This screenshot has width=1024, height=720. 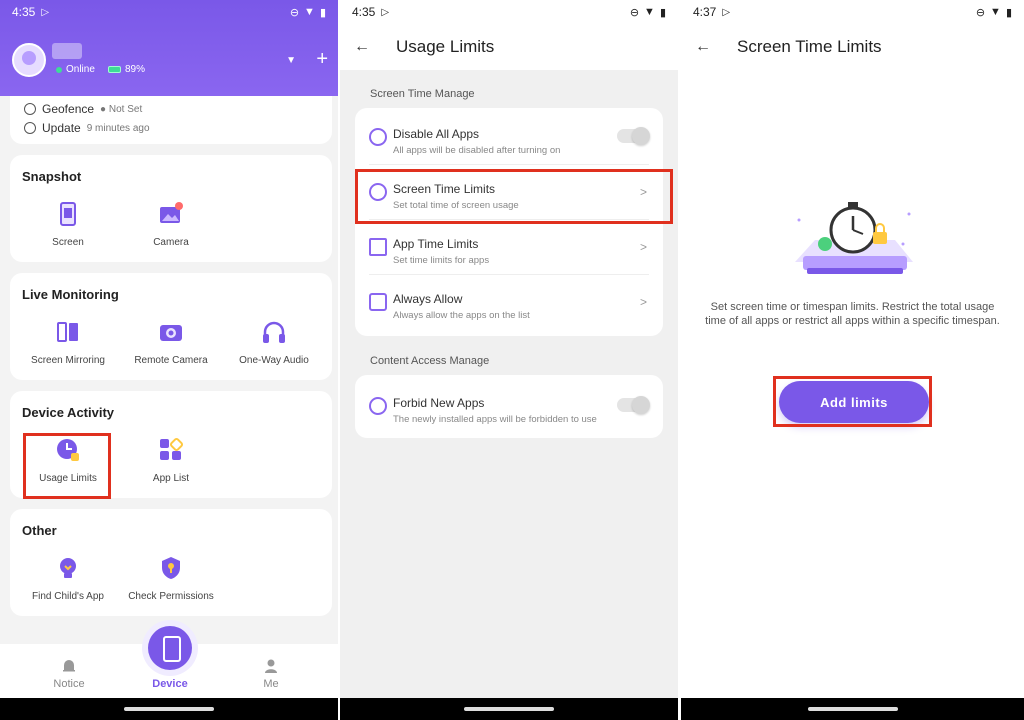 I want to click on app-bar: ← Usage Limits, so click(x=509, y=47).